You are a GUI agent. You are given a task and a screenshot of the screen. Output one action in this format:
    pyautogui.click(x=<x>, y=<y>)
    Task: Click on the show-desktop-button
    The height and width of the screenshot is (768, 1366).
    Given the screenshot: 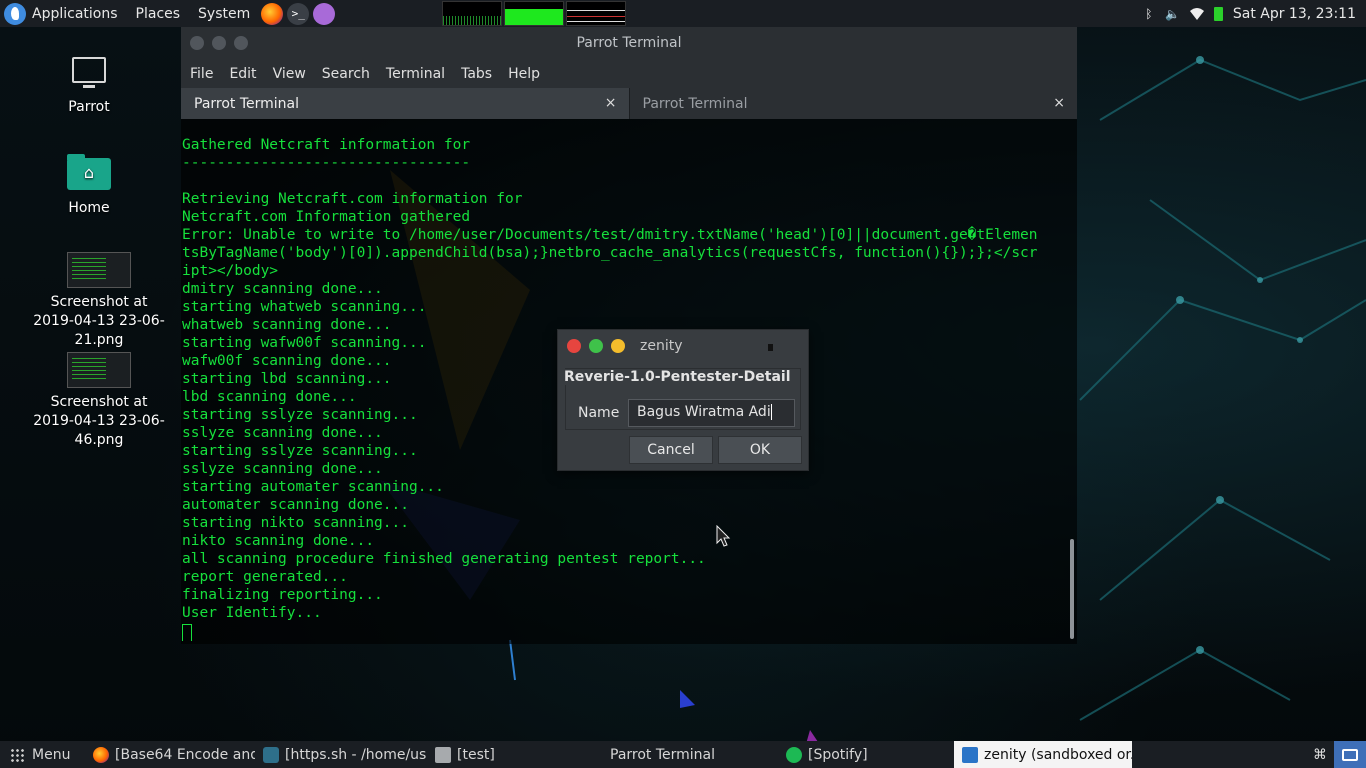 What is the action you would take?
    pyautogui.click(x=1350, y=754)
    